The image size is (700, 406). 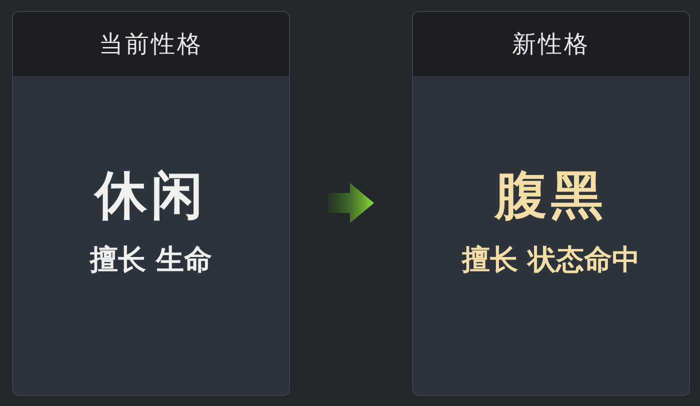 What do you see at coordinates (551, 260) in the screenshot?
I see `trait-specialty: 擅长 状态命中` at bounding box center [551, 260].